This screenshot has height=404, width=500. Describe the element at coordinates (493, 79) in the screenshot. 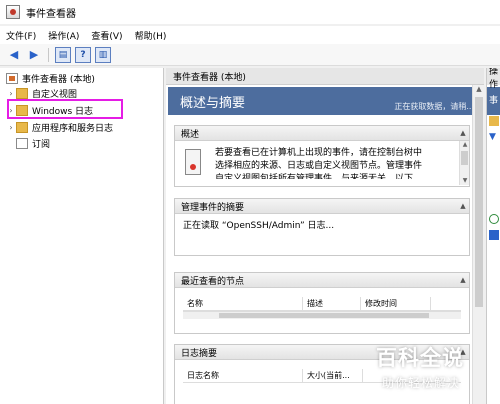

I see `actions-header: 操作` at that location.